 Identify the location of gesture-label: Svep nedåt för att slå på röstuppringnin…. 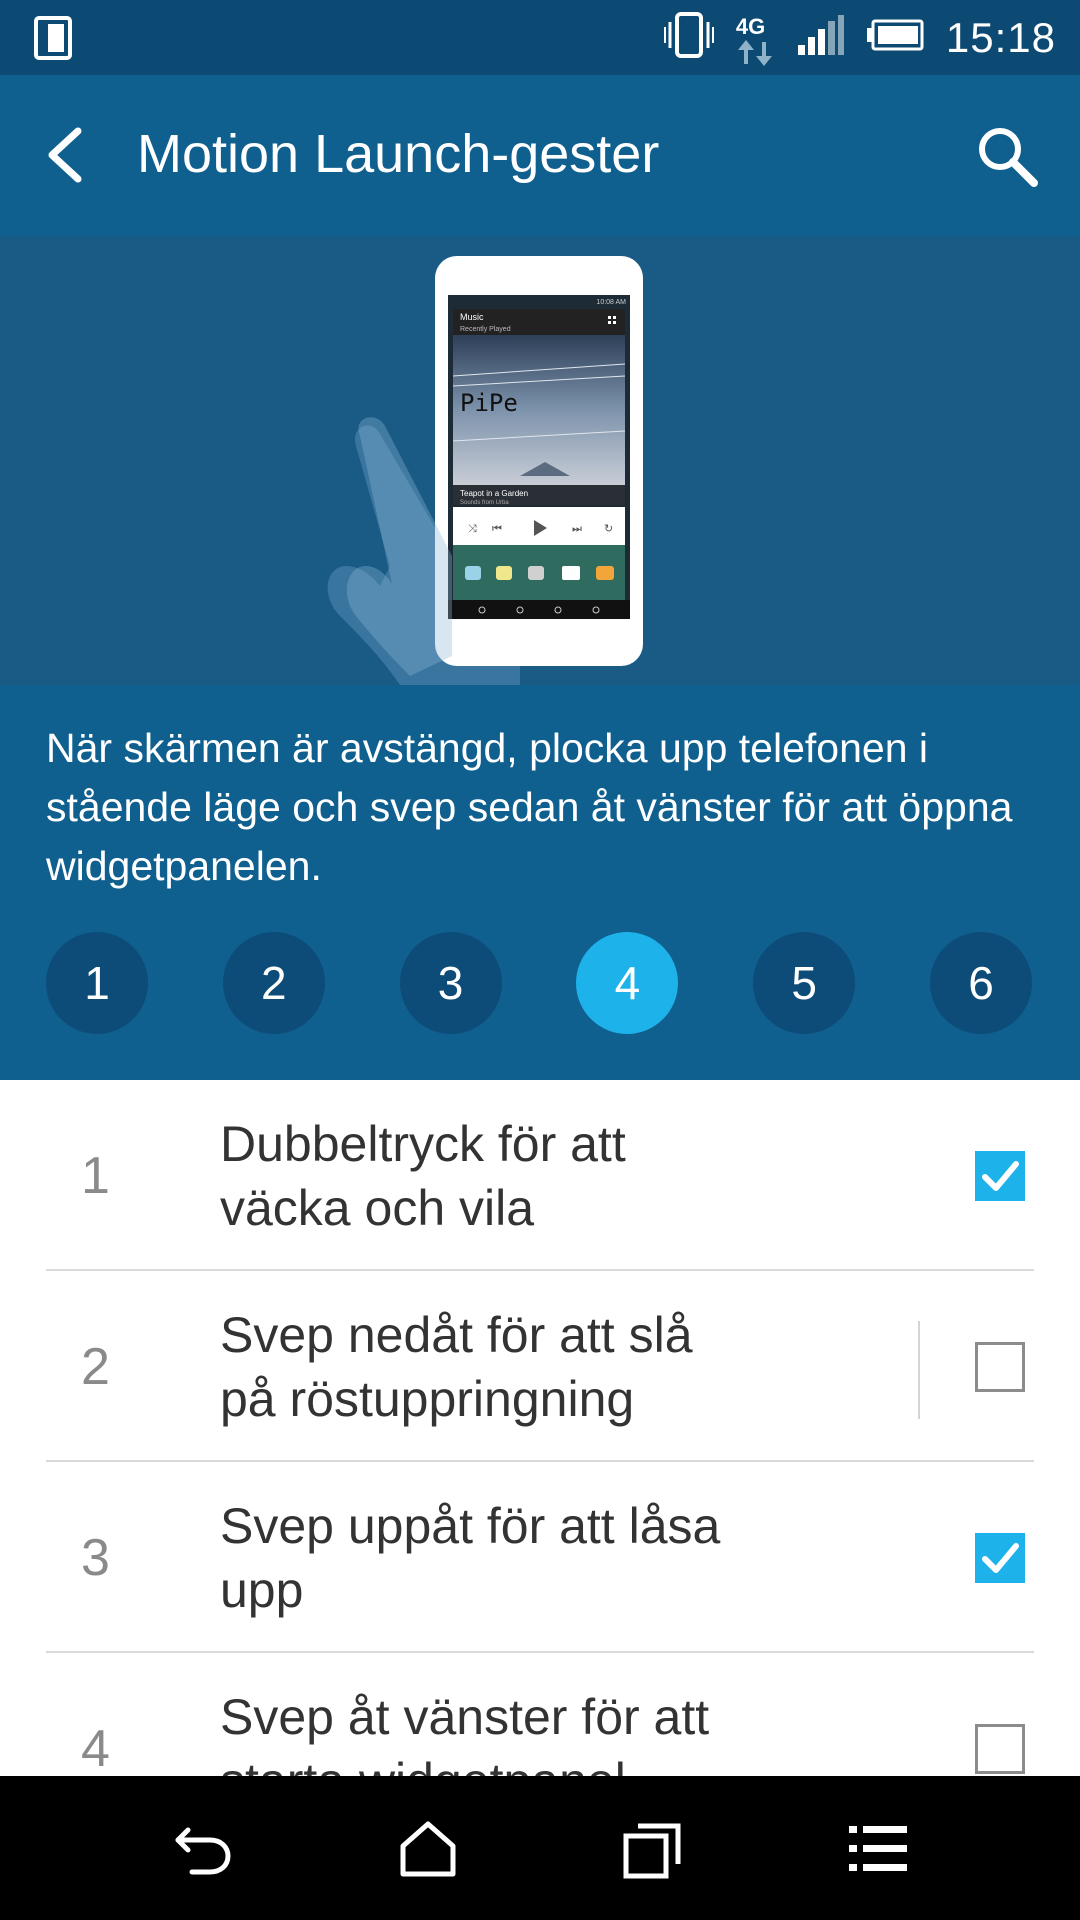
(456, 1366).